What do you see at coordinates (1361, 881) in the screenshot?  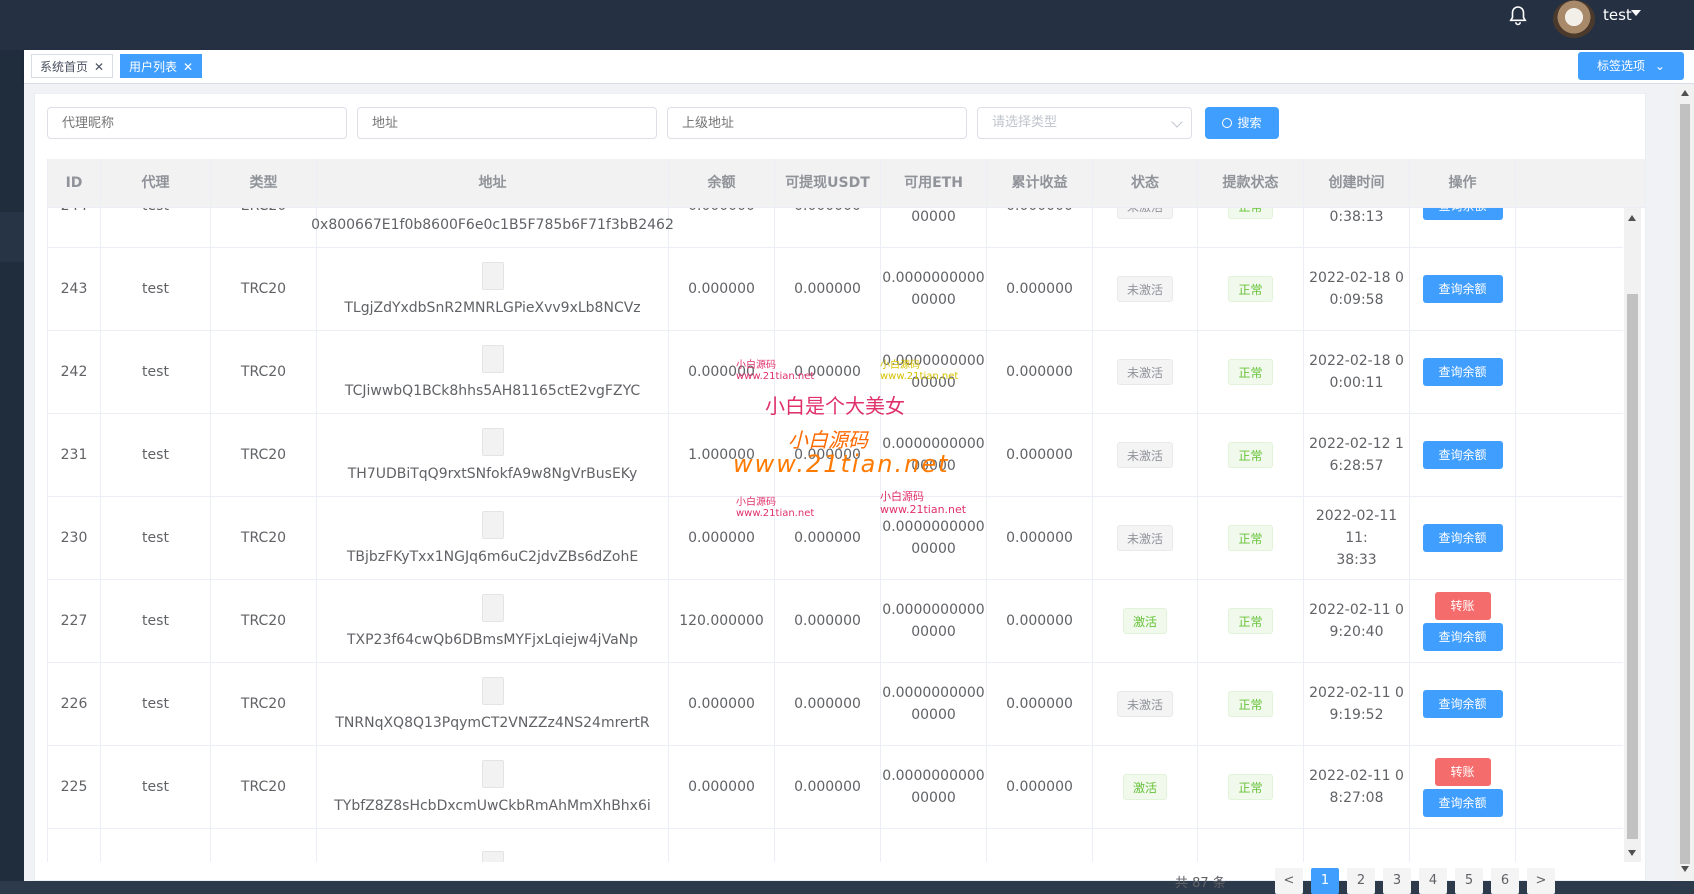 I see `pagination-page-2: 2` at bounding box center [1361, 881].